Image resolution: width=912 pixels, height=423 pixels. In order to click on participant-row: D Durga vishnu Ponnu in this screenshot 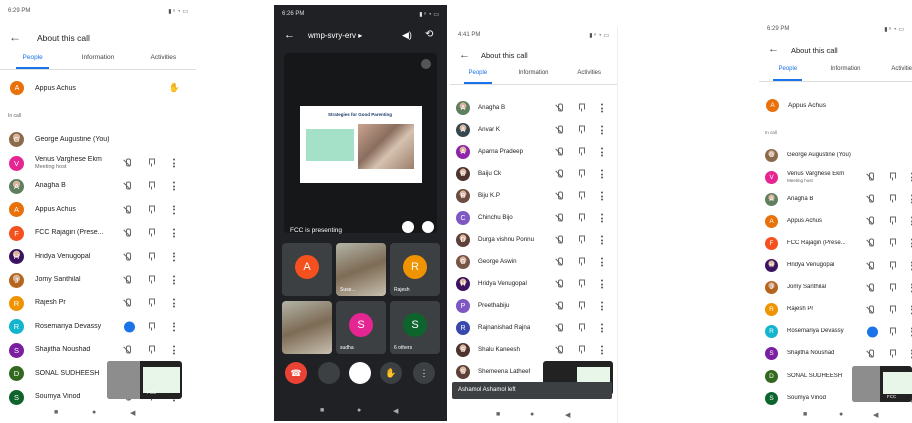, I will do `click(533, 240)`.